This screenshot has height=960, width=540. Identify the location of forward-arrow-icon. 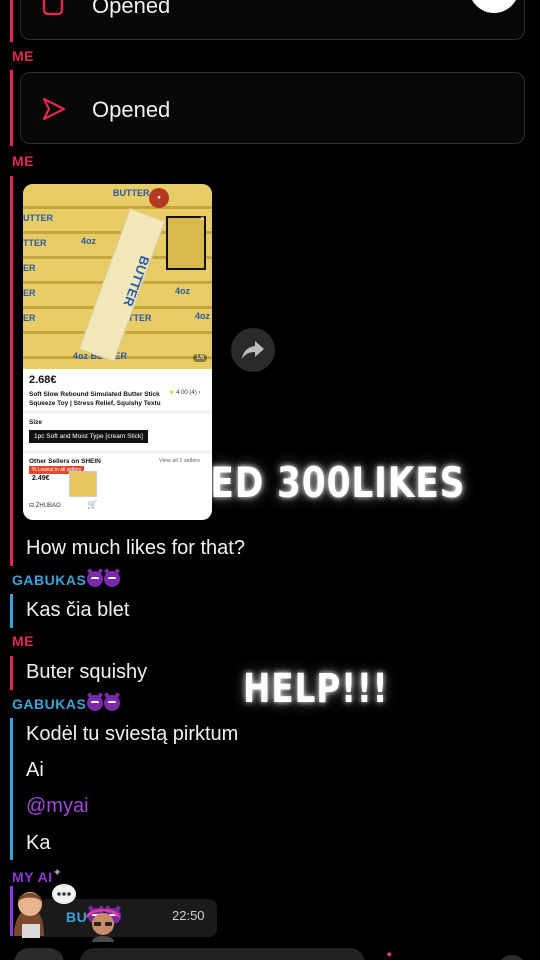
(253, 350).